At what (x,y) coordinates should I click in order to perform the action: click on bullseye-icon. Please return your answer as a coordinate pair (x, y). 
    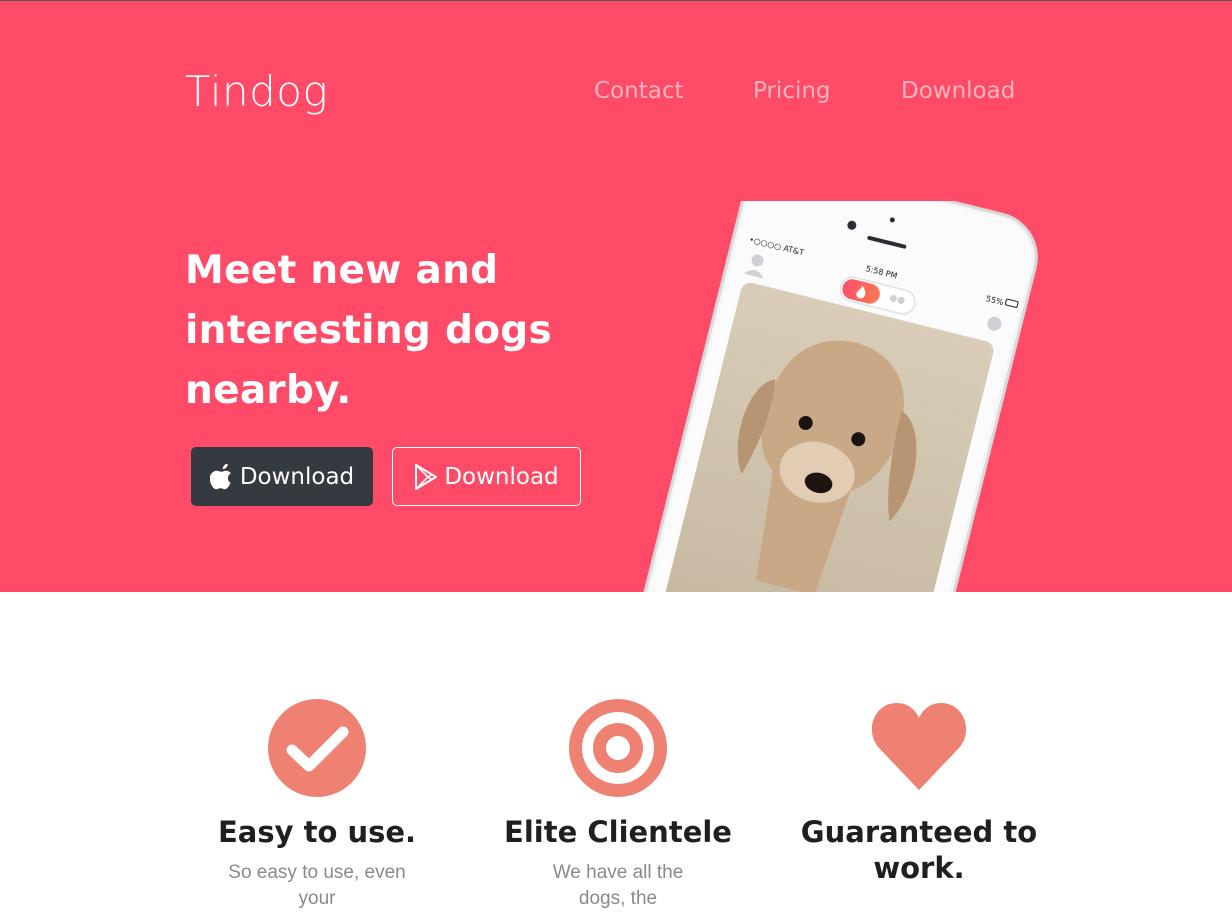
    Looking at the image, I should click on (618, 748).